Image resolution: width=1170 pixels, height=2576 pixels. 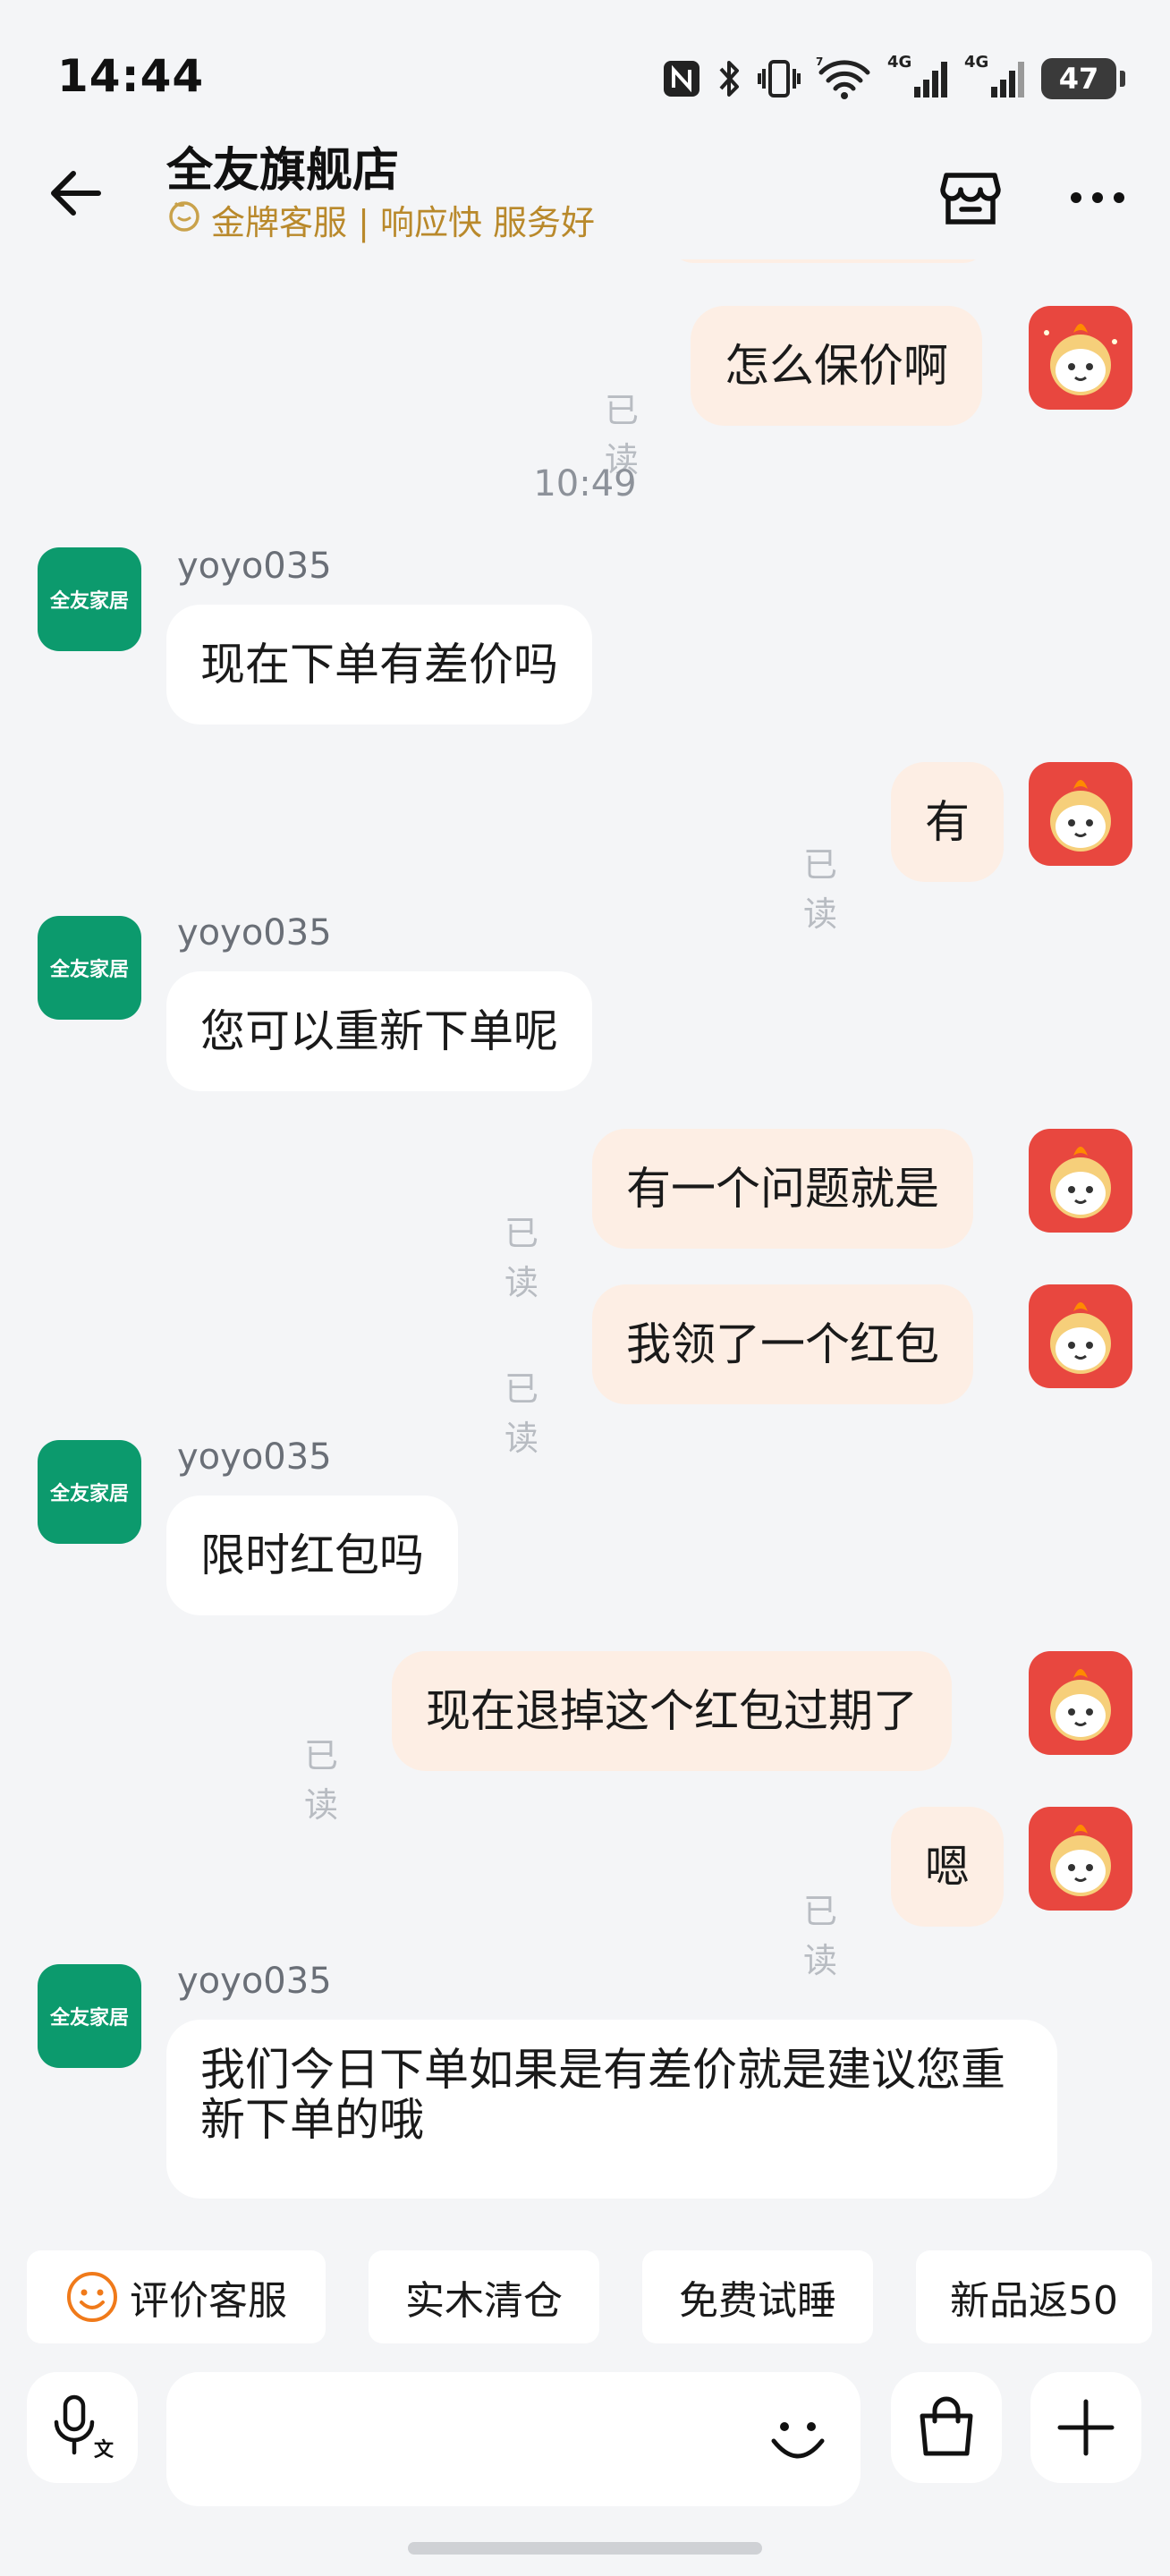 I want to click on gold-badge-icon, so click(x=184, y=220).